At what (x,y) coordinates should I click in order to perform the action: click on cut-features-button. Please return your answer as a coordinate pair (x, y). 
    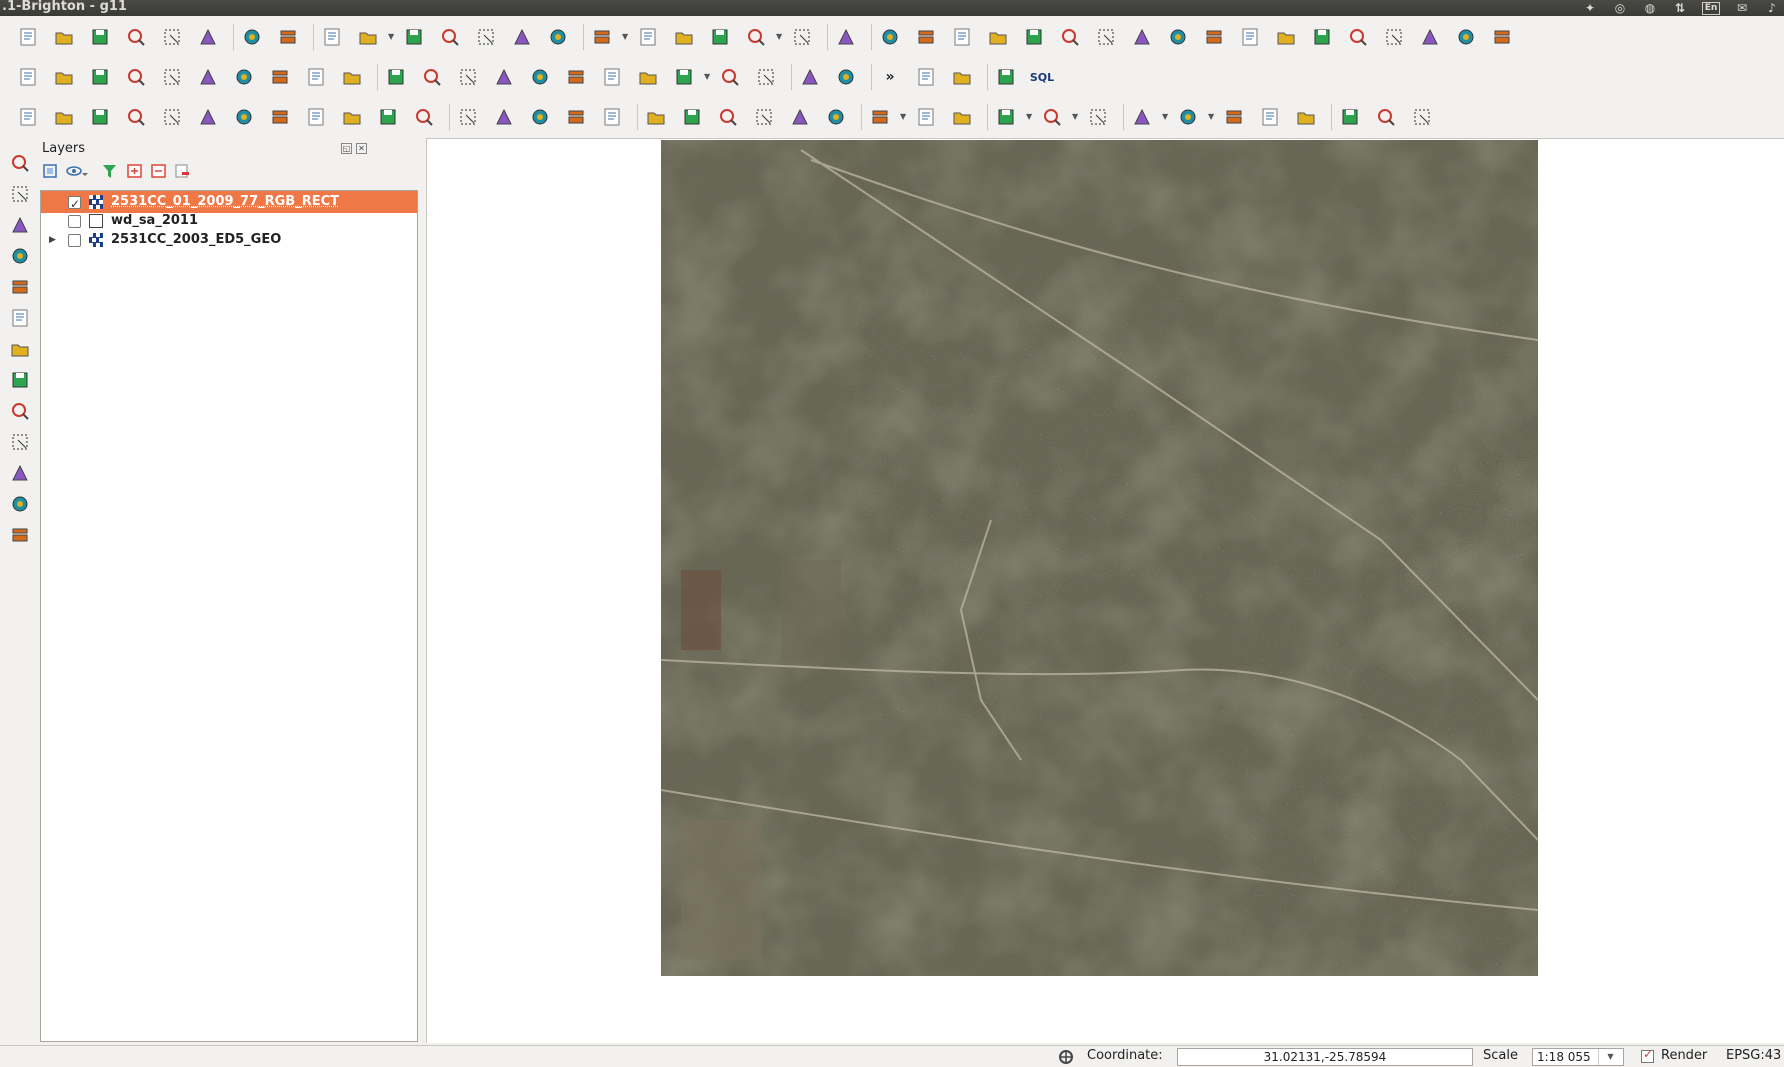
    Looking at the image, I should click on (280, 77).